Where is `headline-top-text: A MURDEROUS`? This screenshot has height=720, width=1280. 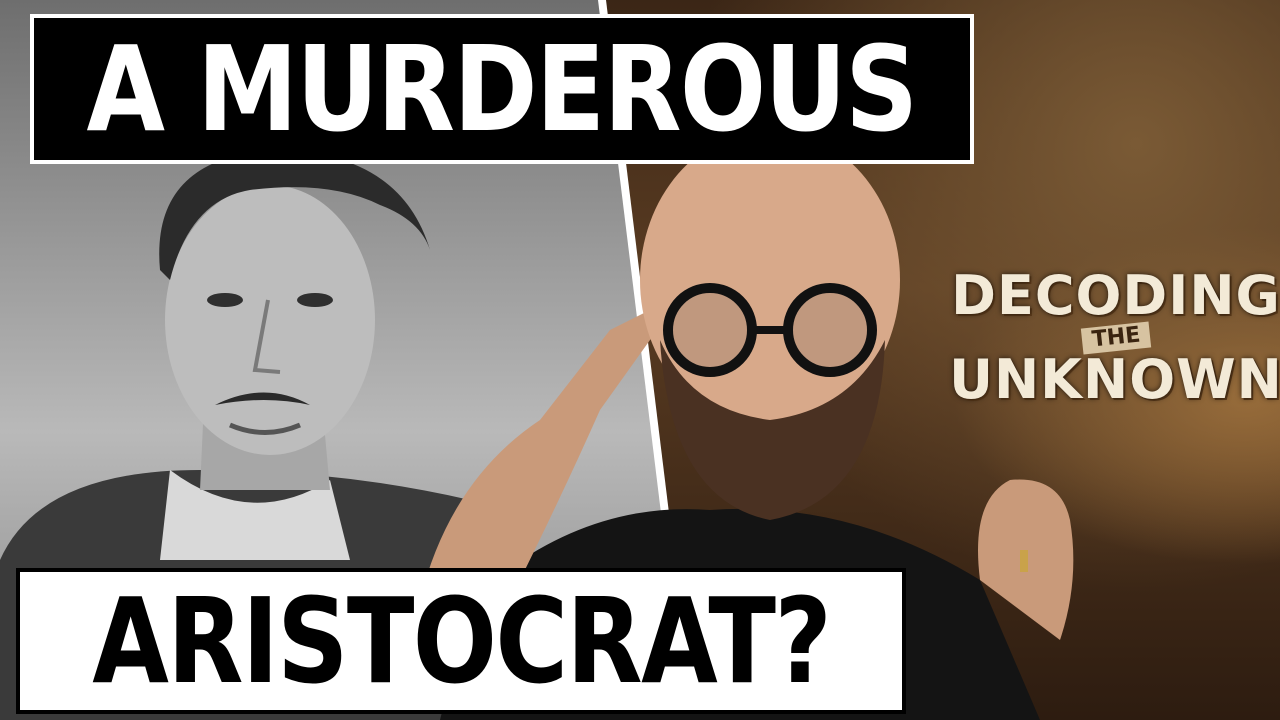
headline-top-text: A MURDEROUS is located at coordinates (503, 89).